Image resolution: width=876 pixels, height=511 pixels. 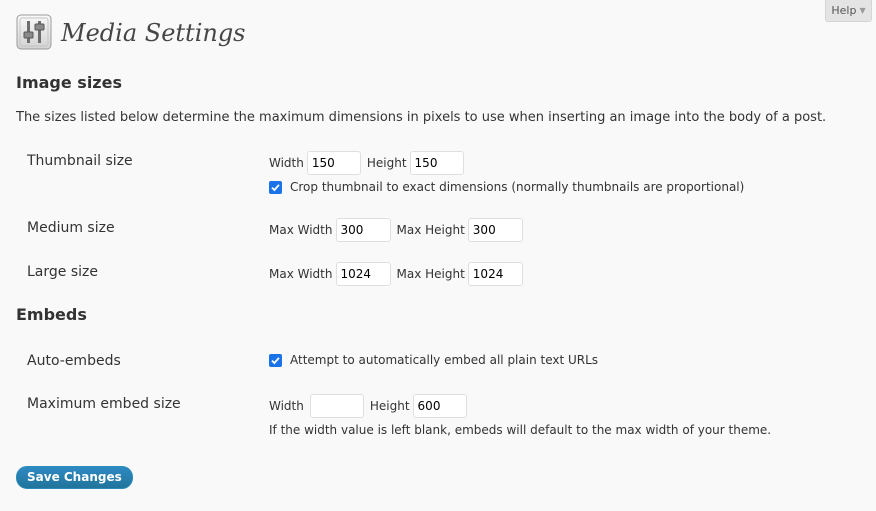 What do you see at coordinates (62, 272) in the screenshot?
I see `large-size-label: Large size` at bounding box center [62, 272].